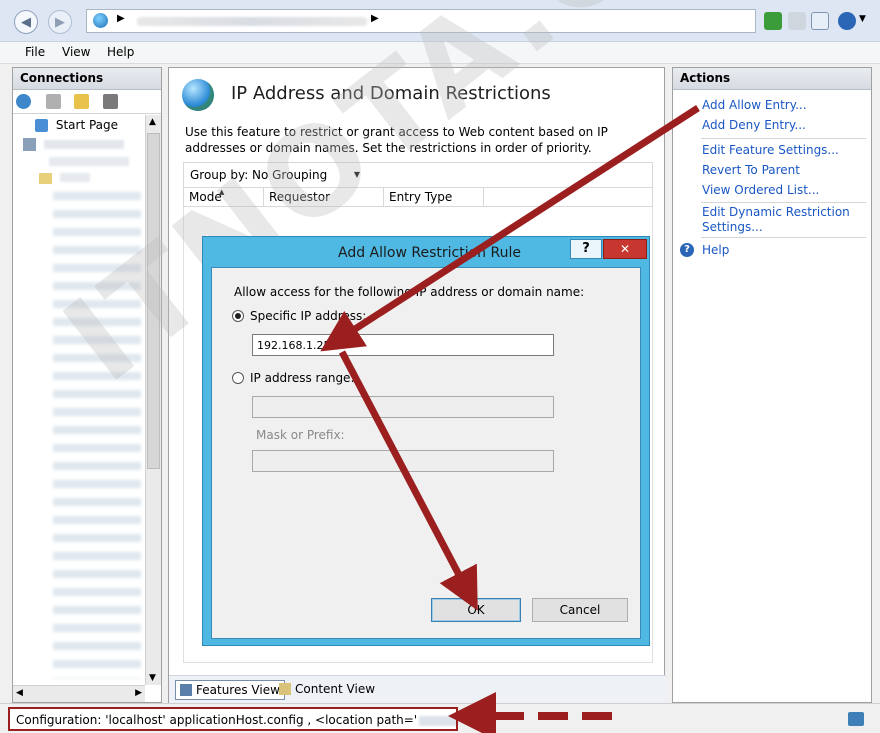 Image resolution: width=880 pixels, height=733 pixels. Describe the element at coordinates (299, 197) in the screenshot. I see `column-requestor: Requestor` at that location.